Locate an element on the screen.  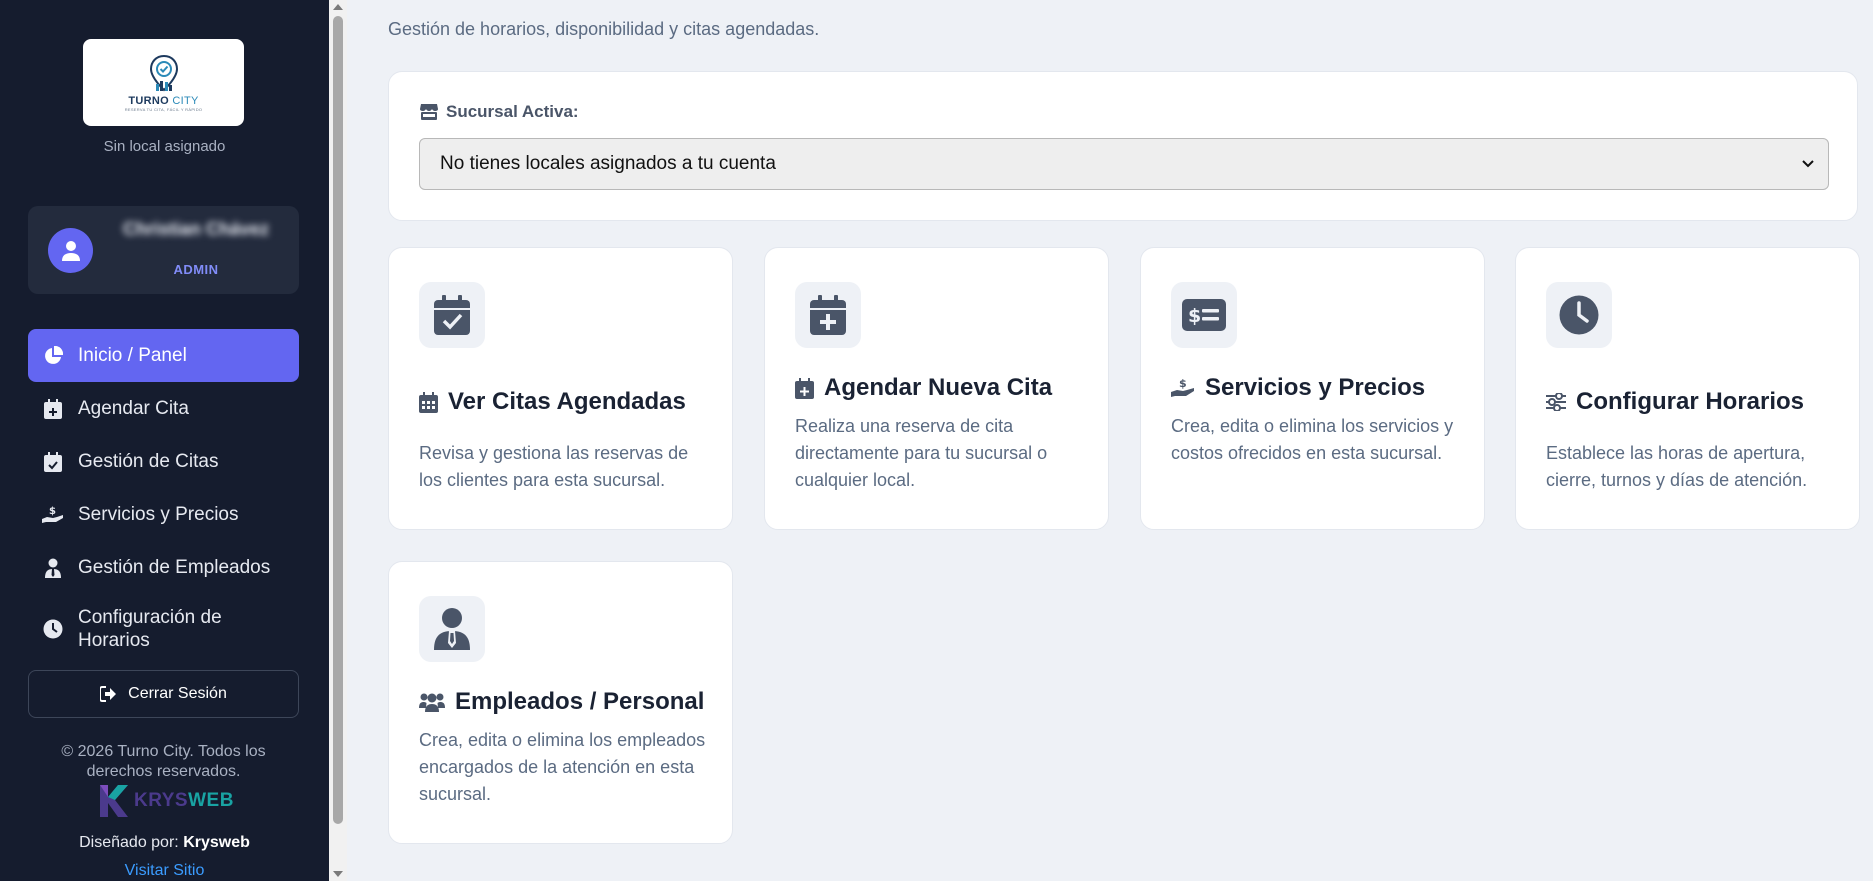
location-pin-icon is located at coordinates (163, 72).